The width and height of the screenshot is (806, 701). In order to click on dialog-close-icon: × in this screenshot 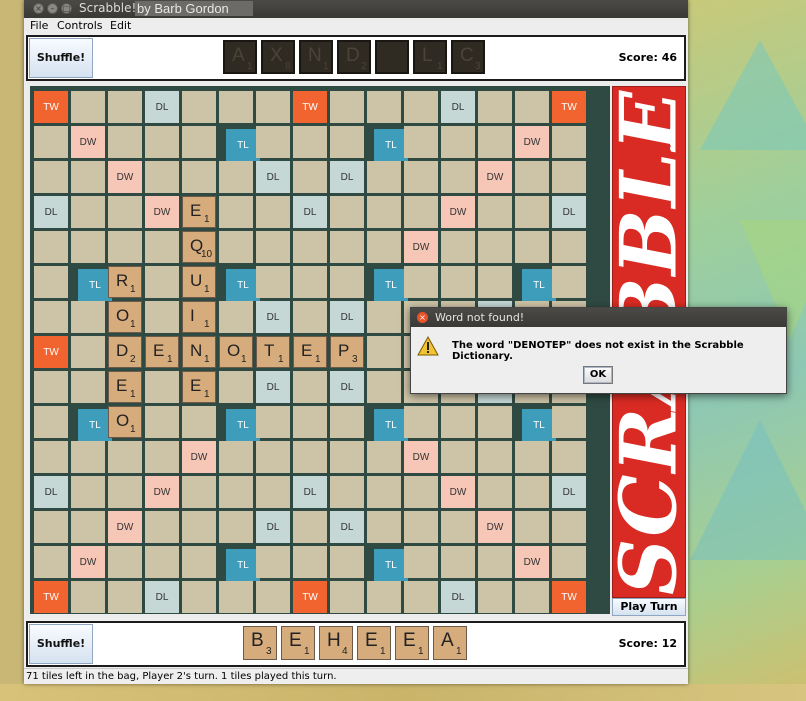, I will do `click(422, 317)`.